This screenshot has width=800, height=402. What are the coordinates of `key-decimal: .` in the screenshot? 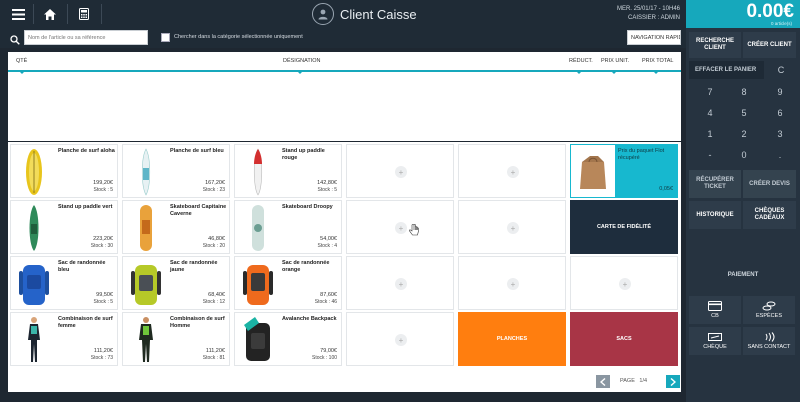 It's located at (780, 155).